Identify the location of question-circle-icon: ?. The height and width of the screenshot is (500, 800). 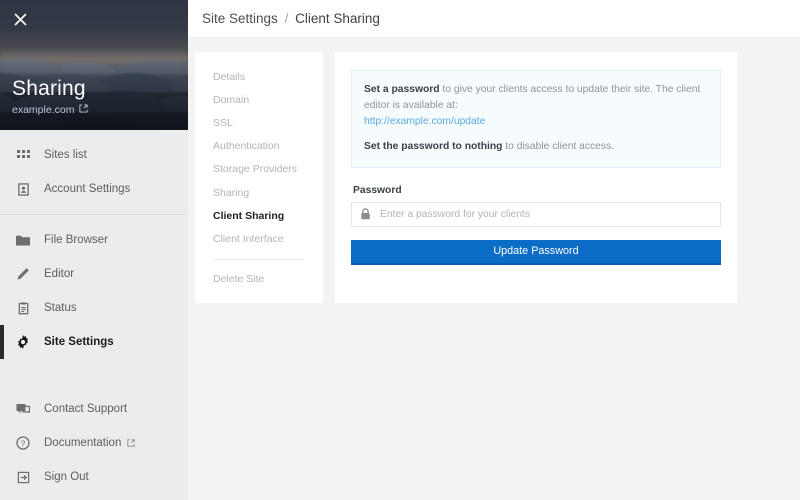
(23, 443).